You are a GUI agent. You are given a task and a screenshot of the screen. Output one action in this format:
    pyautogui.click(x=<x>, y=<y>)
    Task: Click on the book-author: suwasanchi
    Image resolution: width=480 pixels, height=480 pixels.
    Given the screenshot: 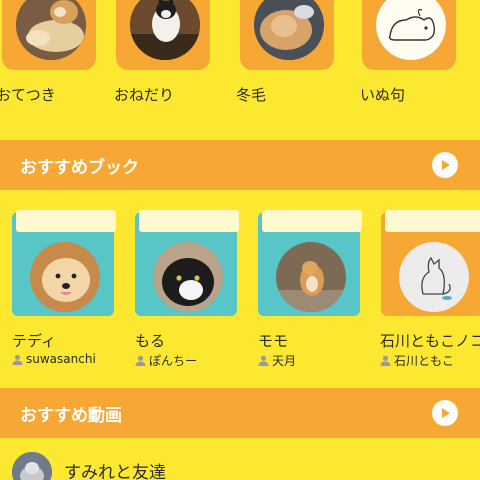 What is the action you would take?
    pyautogui.click(x=54, y=359)
    